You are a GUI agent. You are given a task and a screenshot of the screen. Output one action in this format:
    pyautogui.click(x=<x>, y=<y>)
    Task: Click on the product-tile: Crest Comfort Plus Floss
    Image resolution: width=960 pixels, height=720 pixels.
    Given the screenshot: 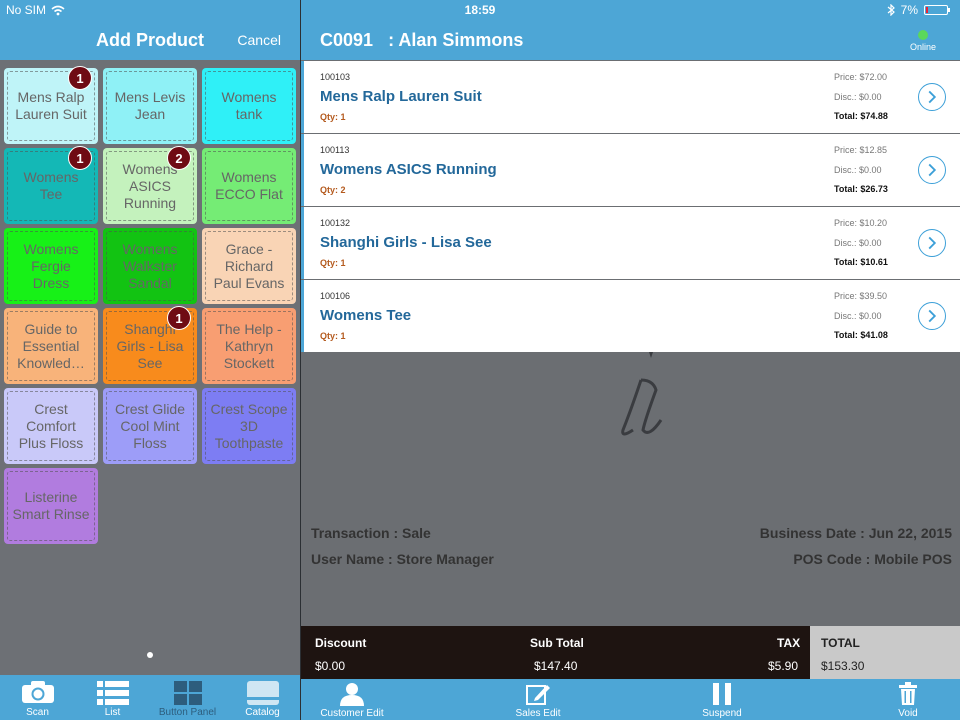 What is the action you would take?
    pyautogui.click(x=51, y=426)
    